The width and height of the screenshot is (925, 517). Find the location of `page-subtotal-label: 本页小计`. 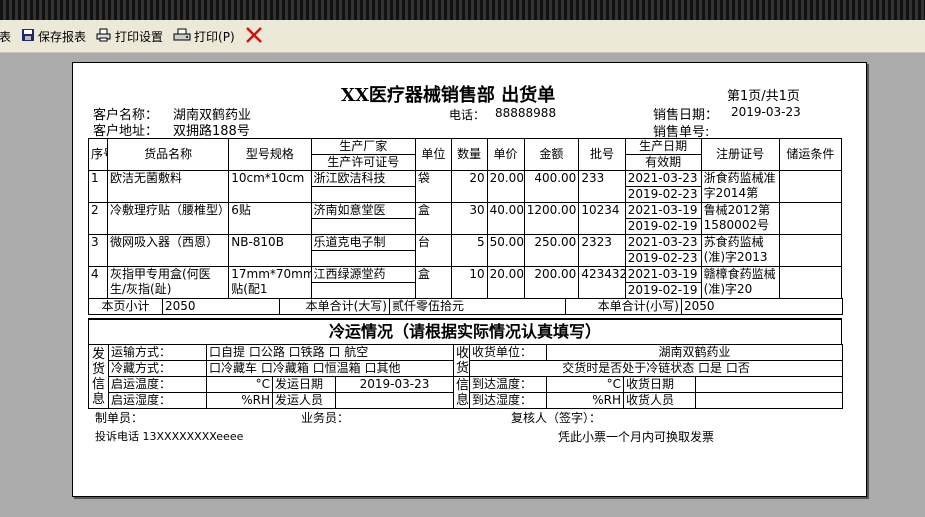

page-subtotal-label: 本页小计 is located at coordinates (125, 306).